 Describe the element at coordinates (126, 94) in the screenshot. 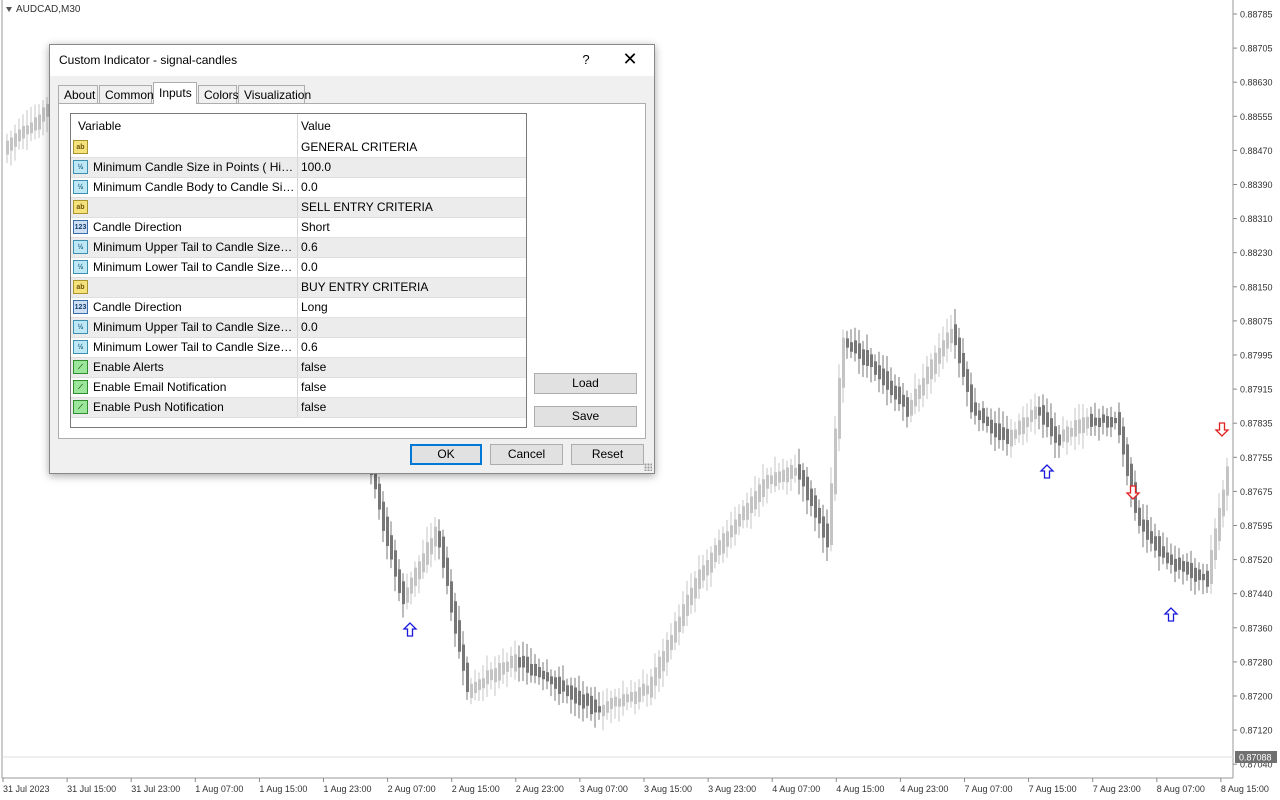

I see `tab-common: Common` at that location.